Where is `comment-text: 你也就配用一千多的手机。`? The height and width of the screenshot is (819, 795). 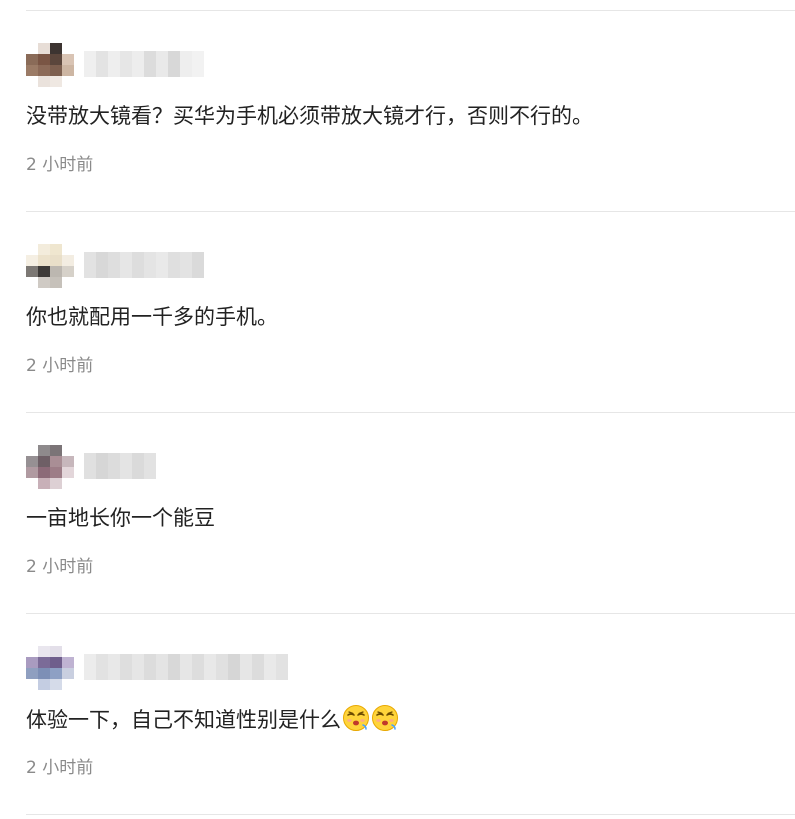 comment-text: 你也就配用一千多的手机。 is located at coordinates (152, 317).